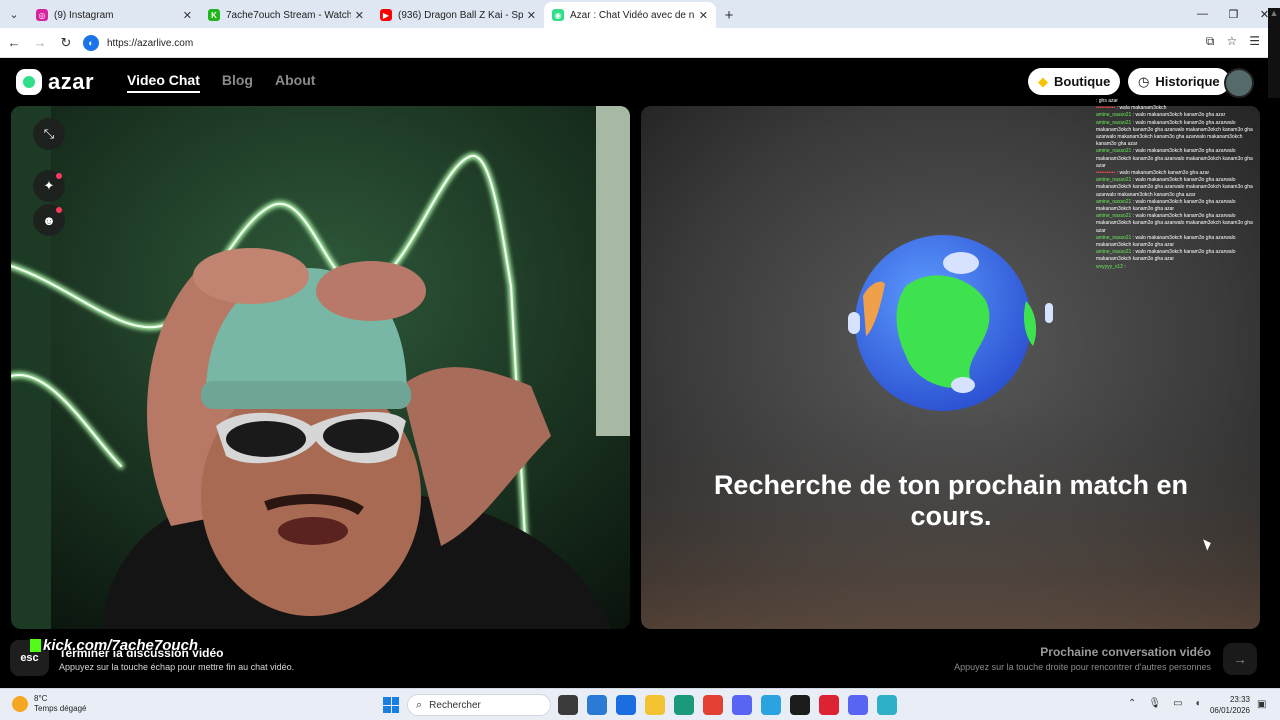 The height and width of the screenshot is (720, 1280). What do you see at coordinates (1154, 703) in the screenshot?
I see `microphone-icon: 🎙` at bounding box center [1154, 703].